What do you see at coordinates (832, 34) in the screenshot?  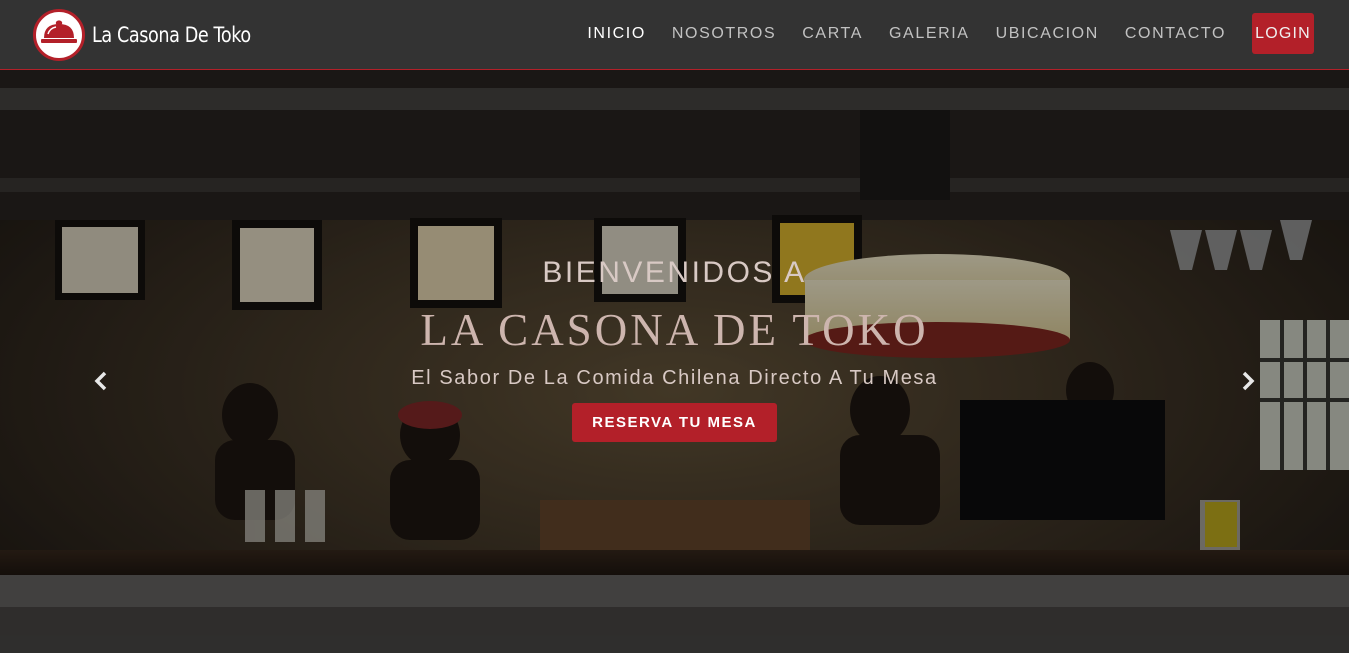 I see `nav-item-carta: CARTA` at bounding box center [832, 34].